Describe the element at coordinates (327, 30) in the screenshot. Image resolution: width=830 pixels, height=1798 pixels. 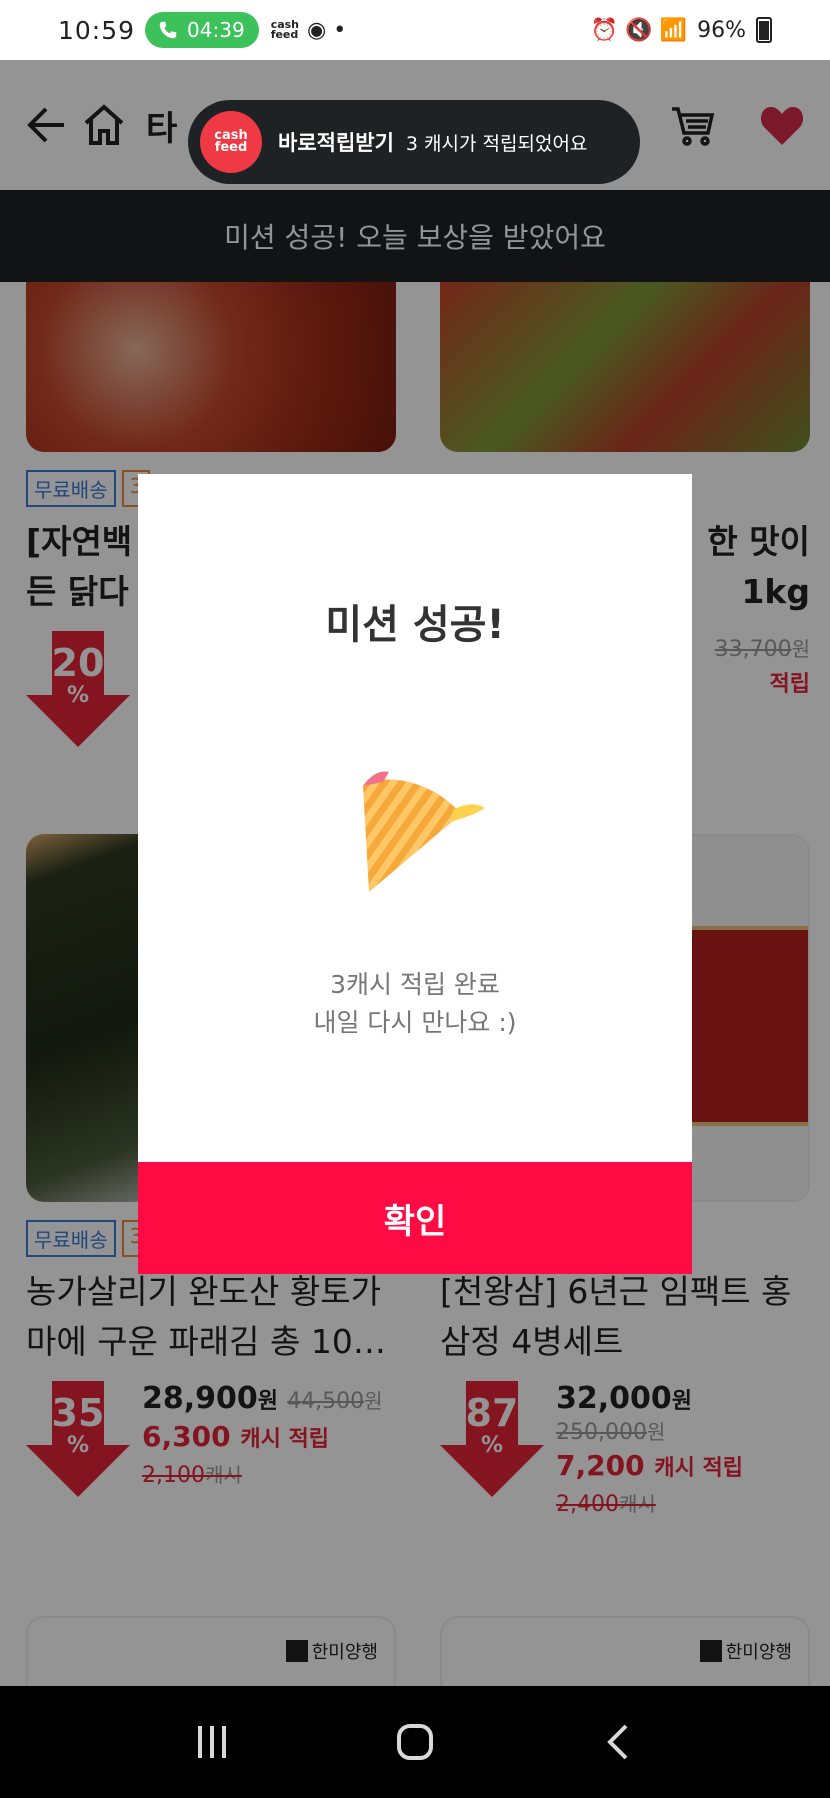
I see `notification-dots: ◉ •` at that location.